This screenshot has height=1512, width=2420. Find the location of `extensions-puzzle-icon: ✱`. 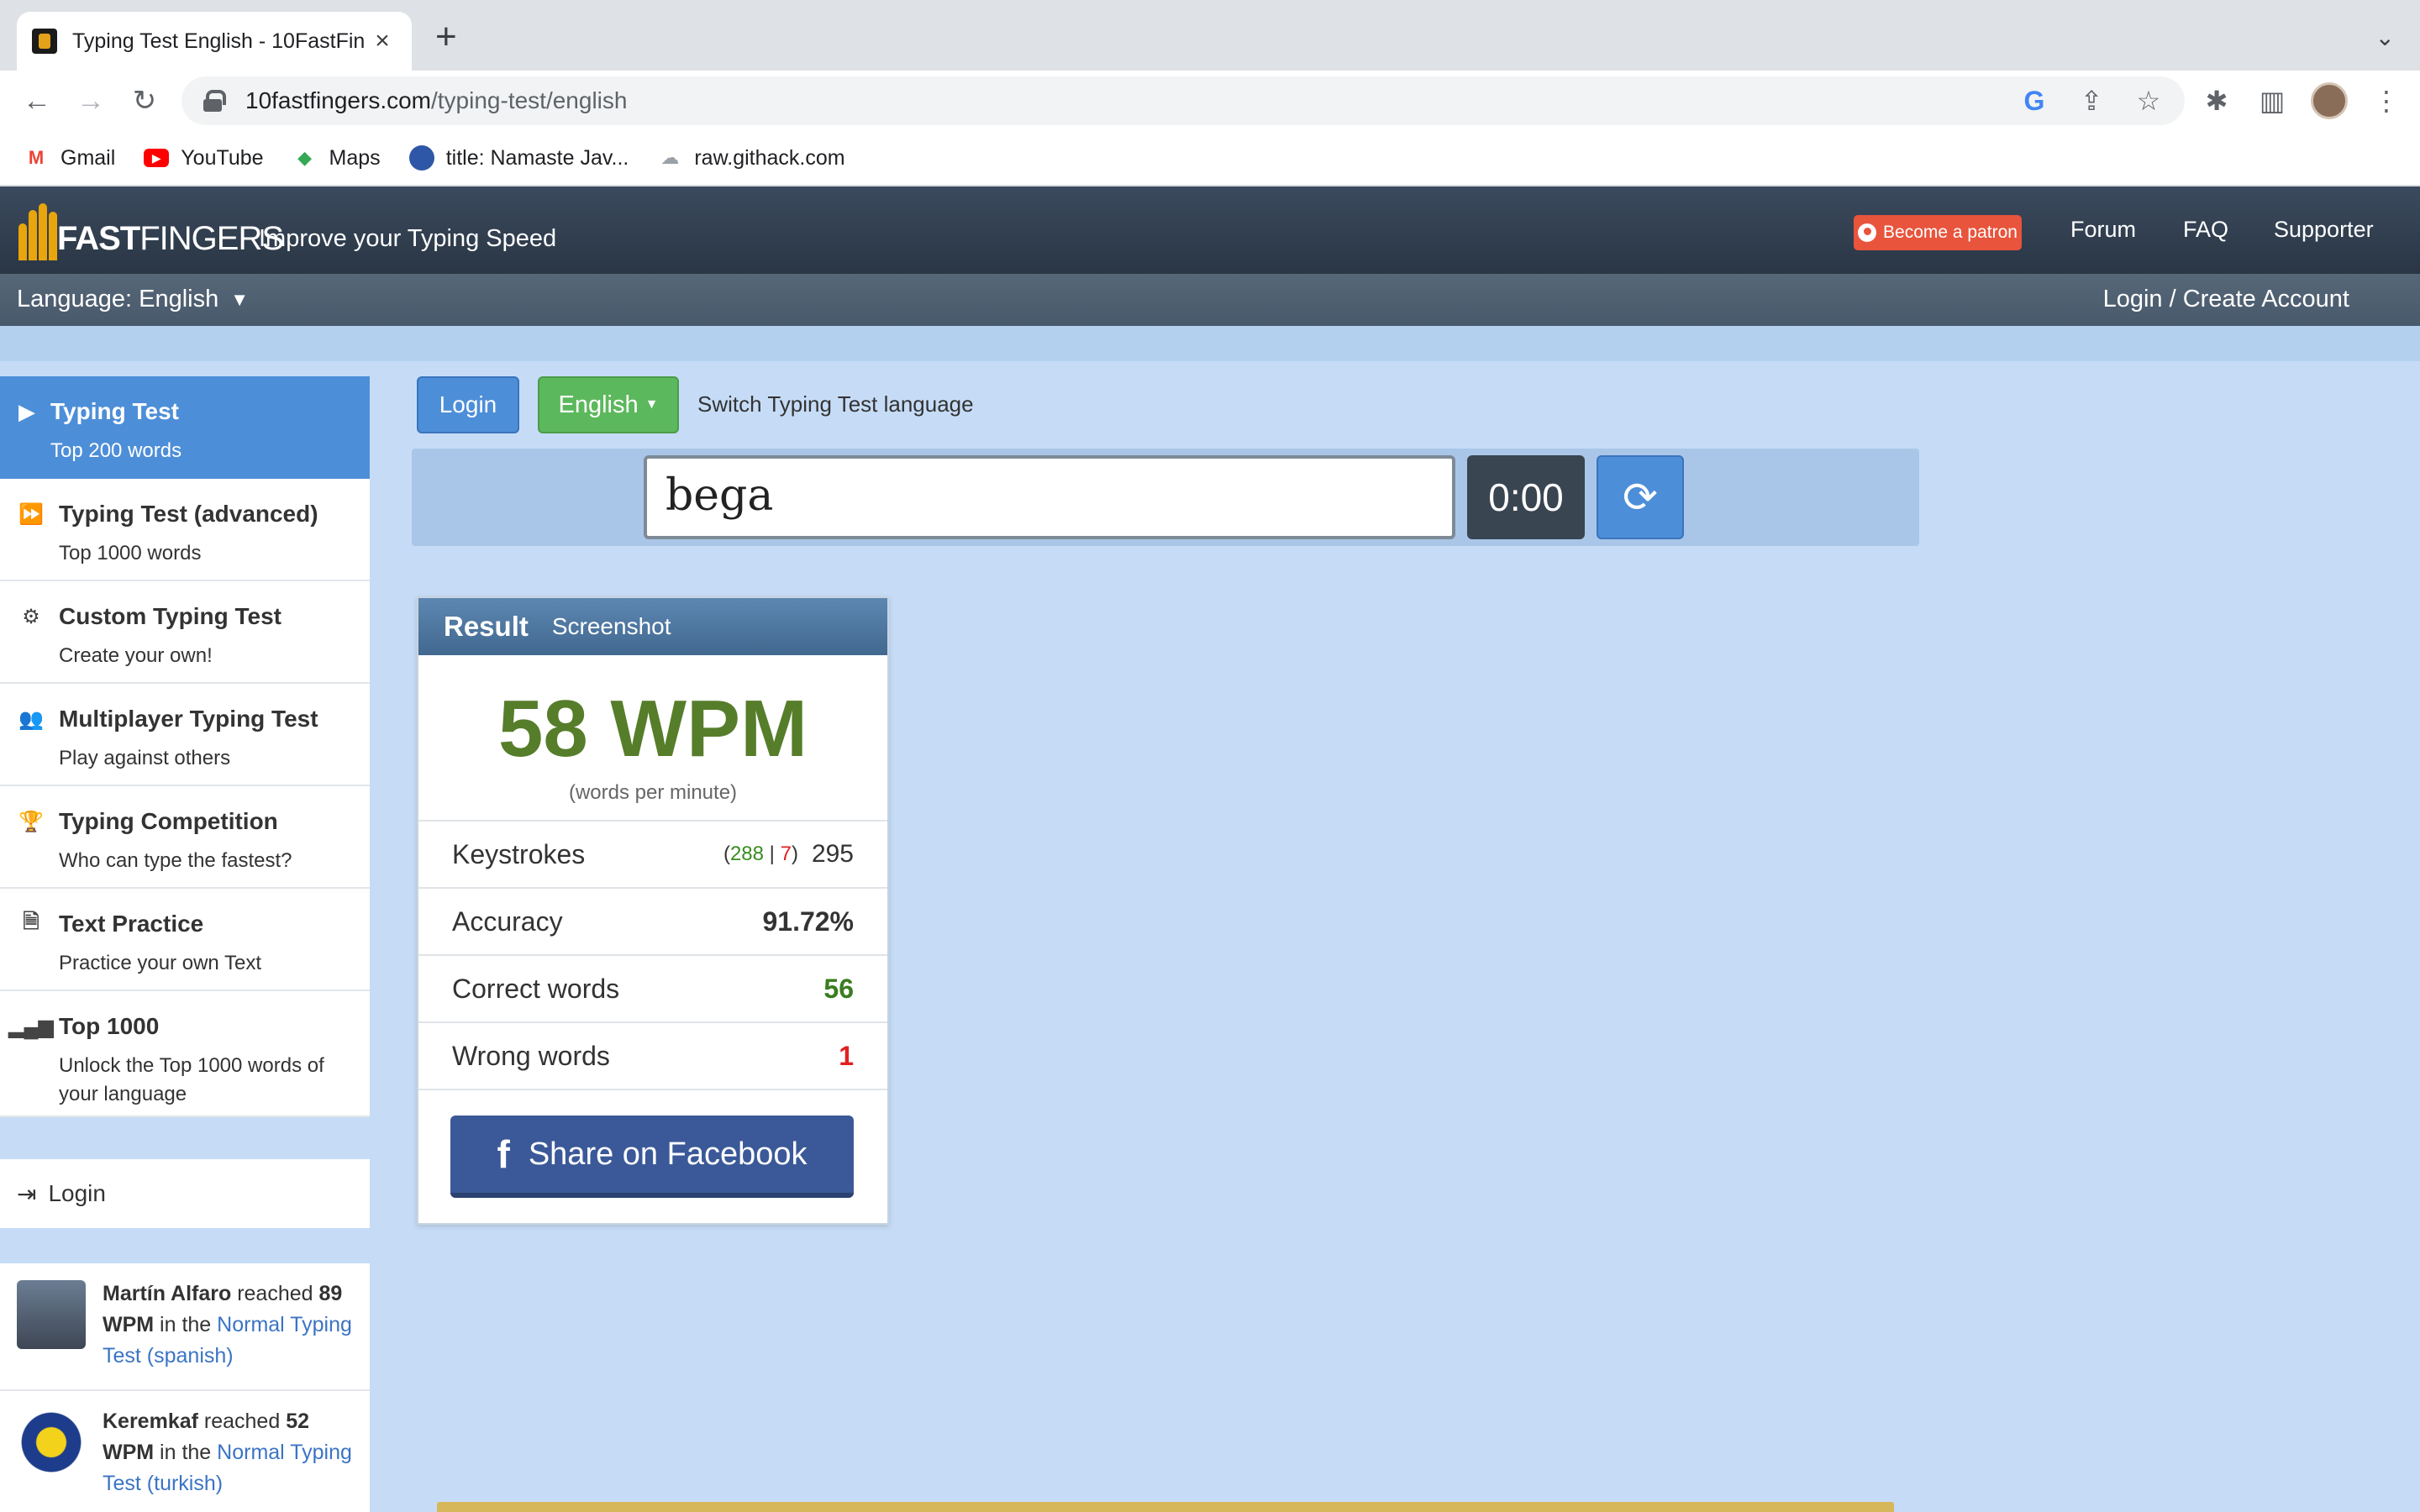

extensions-puzzle-icon: ✱ is located at coordinates (2216, 101).